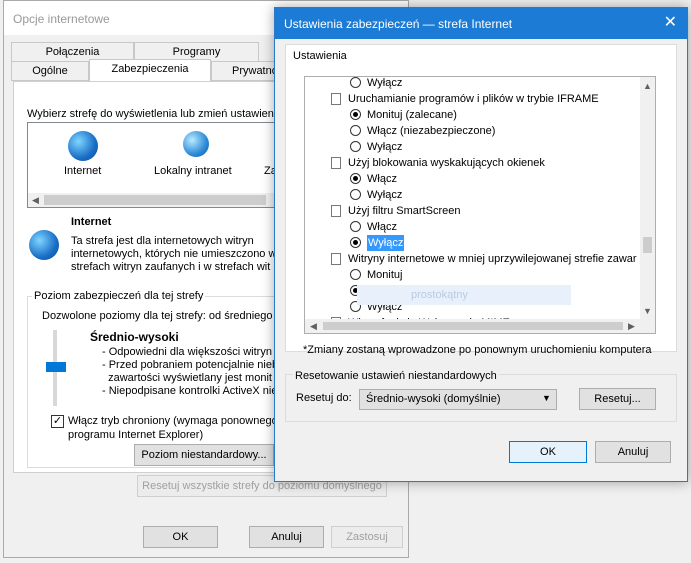  I want to click on zone-list: Internet Lokalny intranet Za ◀, so click(152, 165).